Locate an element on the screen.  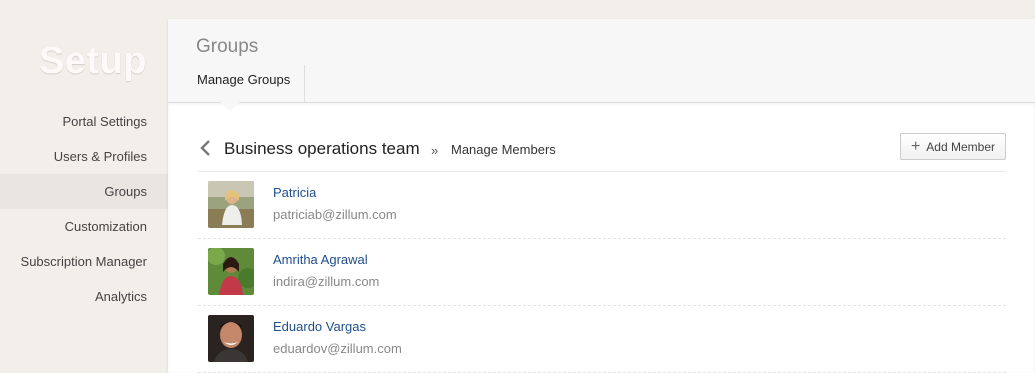
setup-title: Setup is located at coordinates (92, 61).